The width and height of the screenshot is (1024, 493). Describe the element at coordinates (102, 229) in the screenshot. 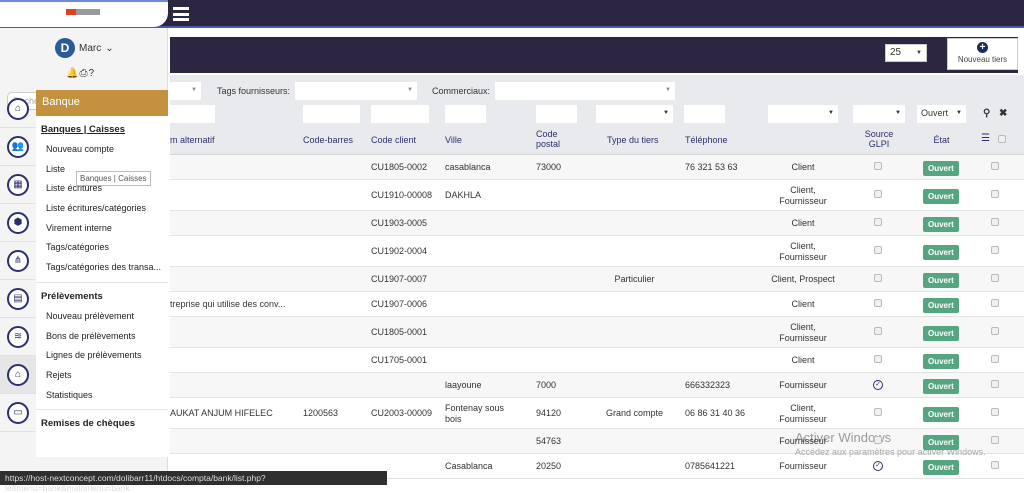

I see `menu-item: Virement interne` at that location.